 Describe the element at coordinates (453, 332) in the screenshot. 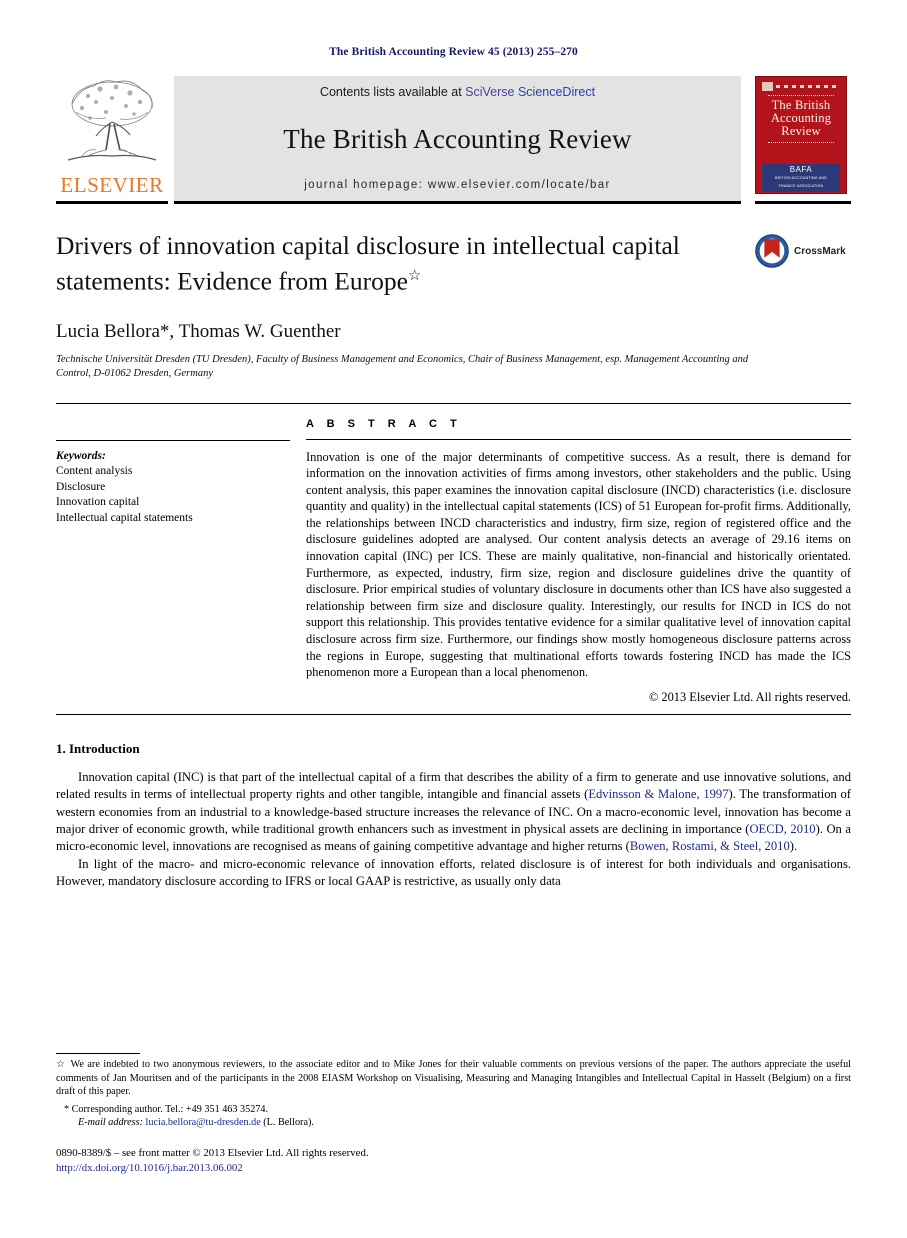

I see `author-list: Lucia Bellora*, Thomas W. Guenther` at that location.